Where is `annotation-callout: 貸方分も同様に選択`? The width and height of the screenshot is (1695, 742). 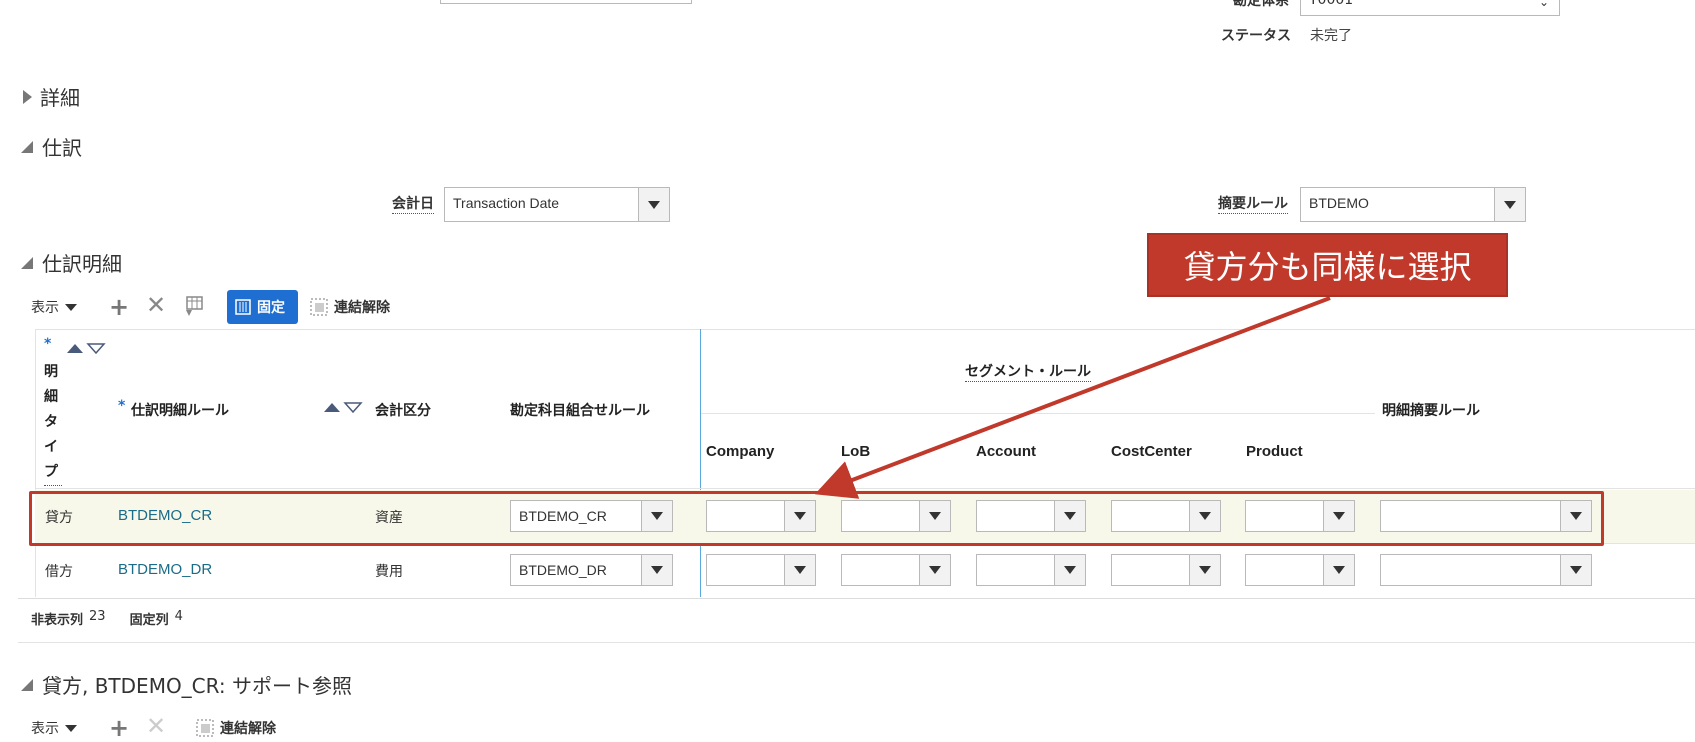 annotation-callout: 貸方分も同様に選択 is located at coordinates (1327, 265).